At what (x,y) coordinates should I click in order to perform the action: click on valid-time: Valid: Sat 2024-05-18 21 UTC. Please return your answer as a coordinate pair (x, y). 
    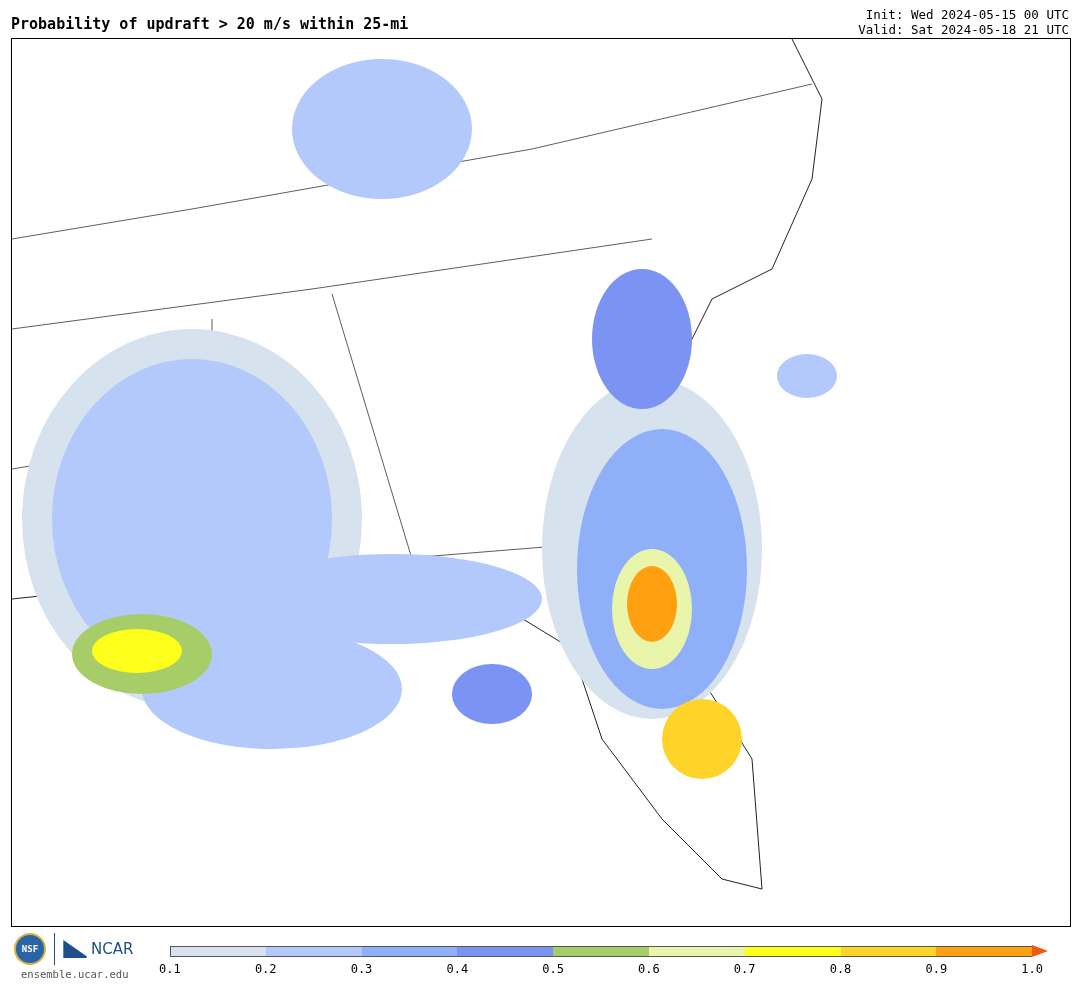
    Looking at the image, I should click on (963, 29).